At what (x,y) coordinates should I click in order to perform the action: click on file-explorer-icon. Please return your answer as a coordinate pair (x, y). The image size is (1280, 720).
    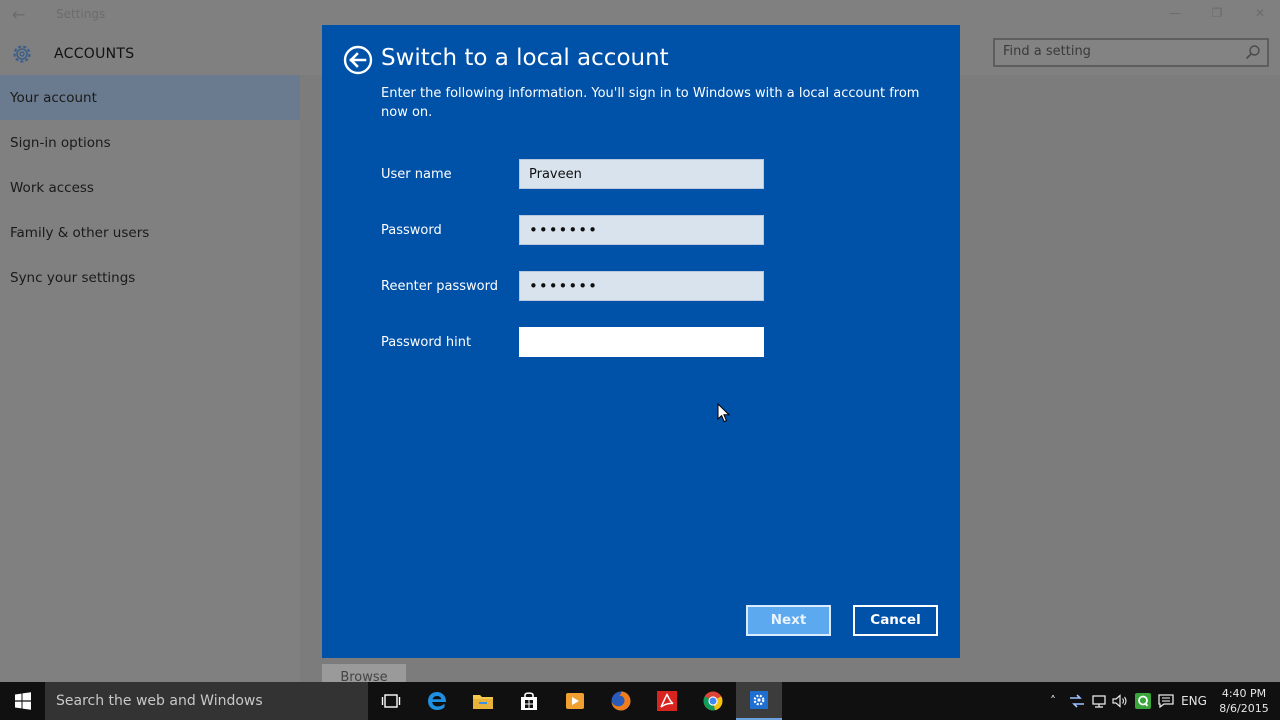
    Looking at the image, I should click on (483, 701).